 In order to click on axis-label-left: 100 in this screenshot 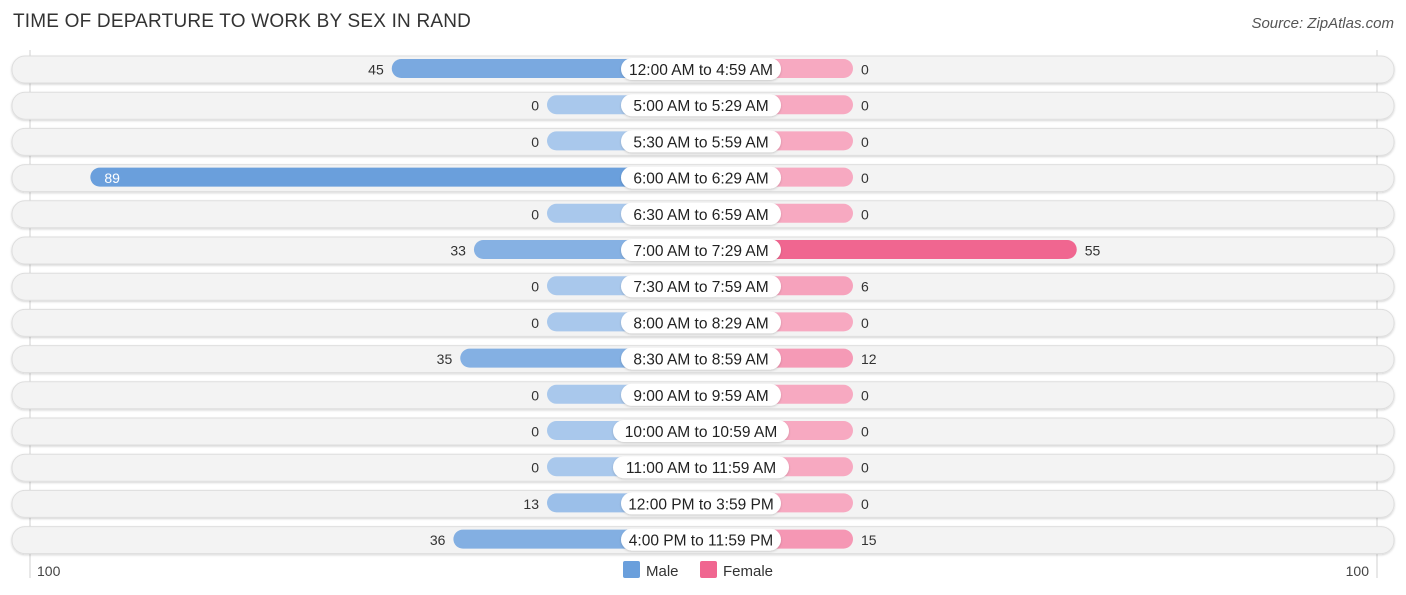, I will do `click(49, 571)`.